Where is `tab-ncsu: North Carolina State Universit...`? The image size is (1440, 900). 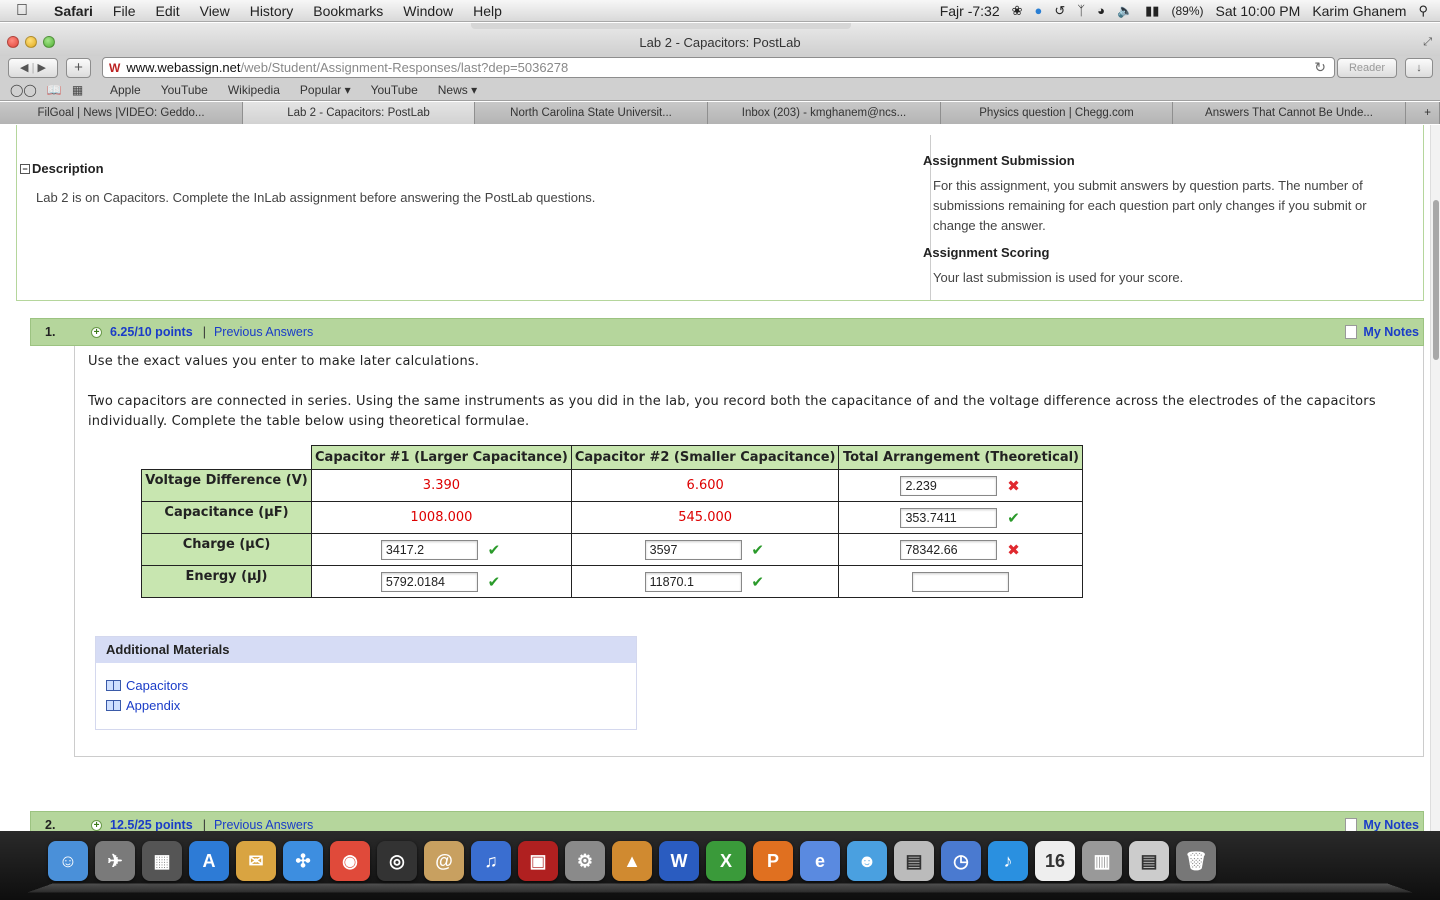 tab-ncsu: North Carolina State Universit... is located at coordinates (591, 113).